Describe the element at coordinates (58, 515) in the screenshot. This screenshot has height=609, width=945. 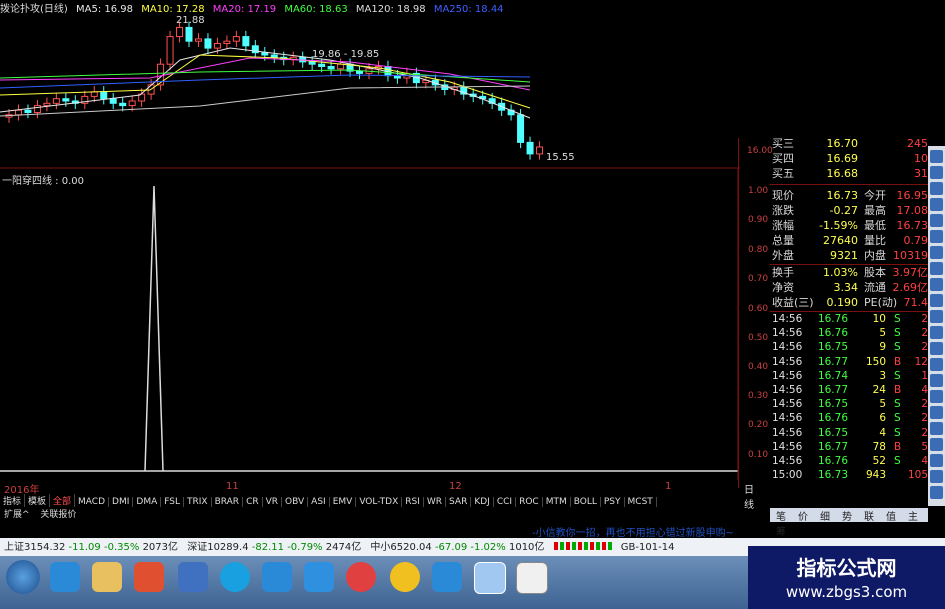
I see `tab-related-quotes: 关联报价` at that location.